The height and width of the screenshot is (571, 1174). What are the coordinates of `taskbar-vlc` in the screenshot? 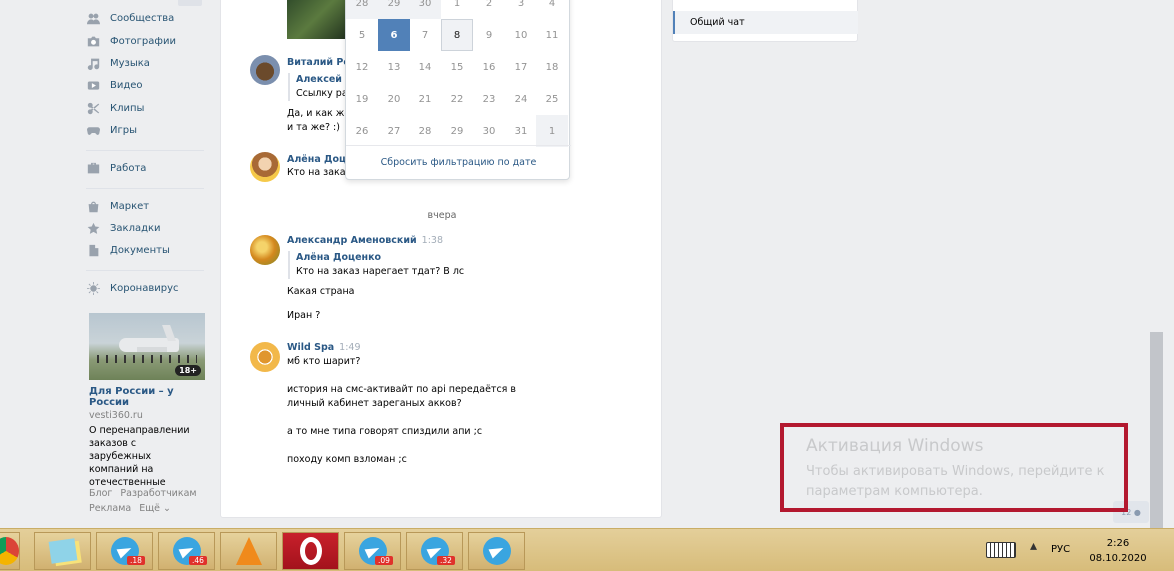 It's located at (248, 551).